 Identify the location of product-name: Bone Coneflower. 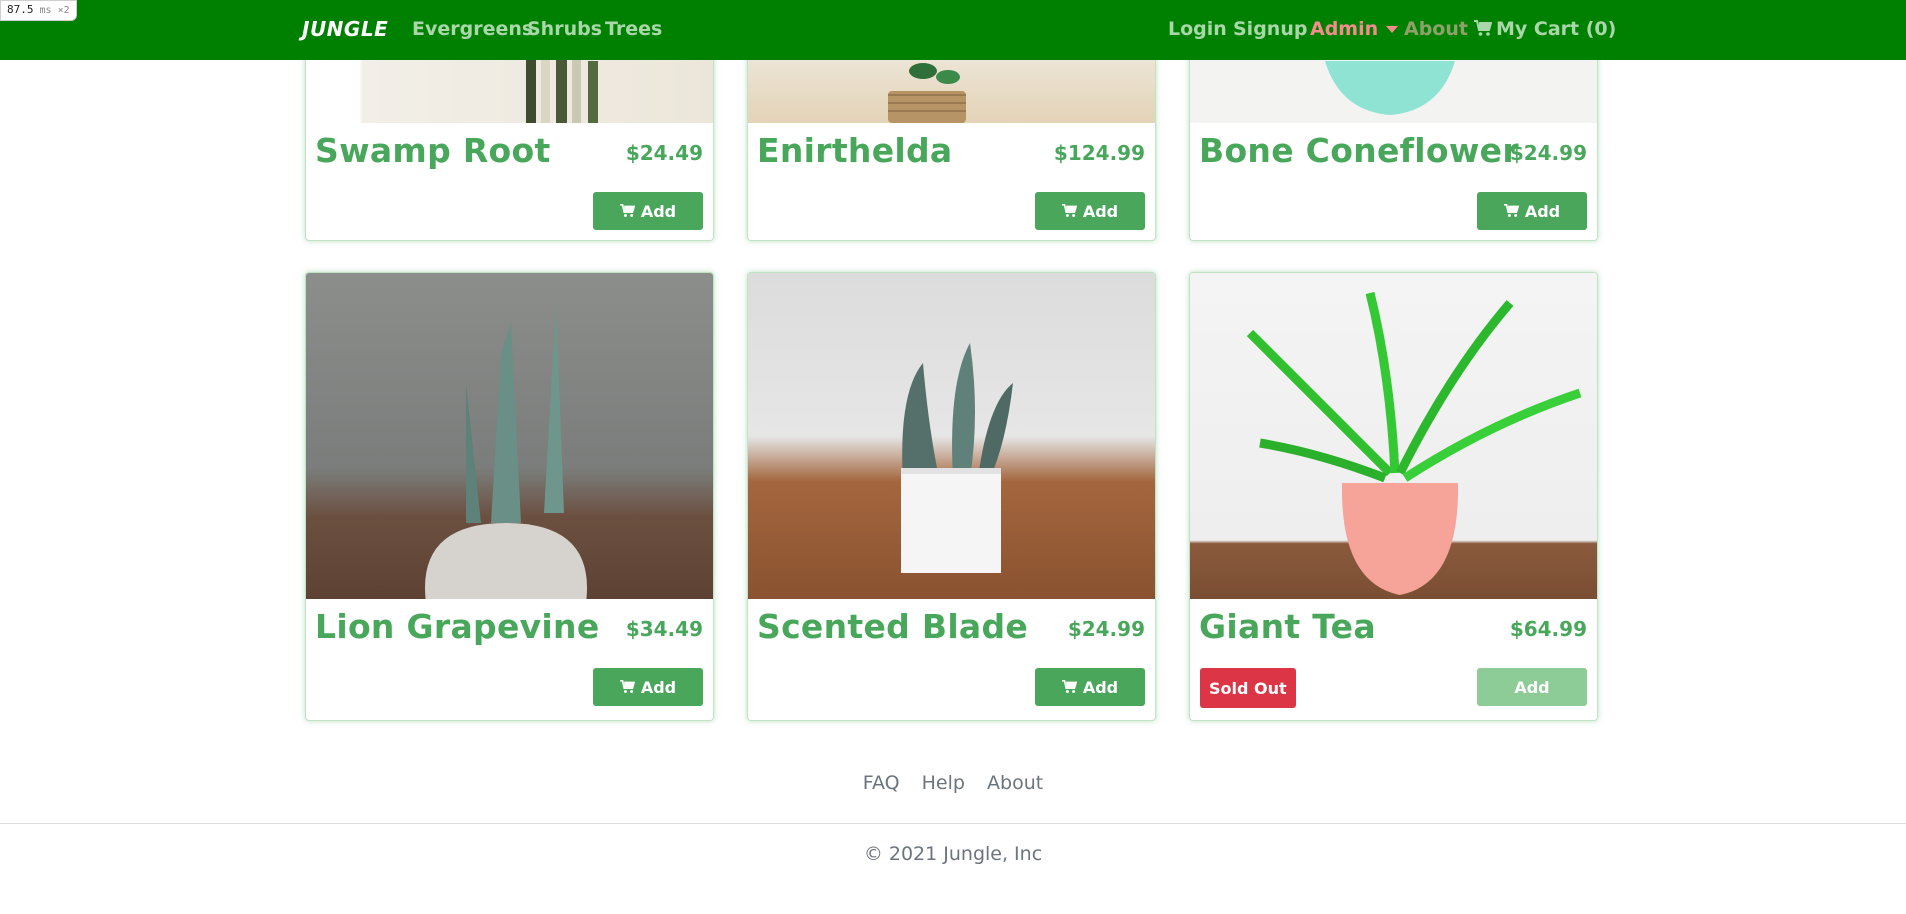
(1359, 150).